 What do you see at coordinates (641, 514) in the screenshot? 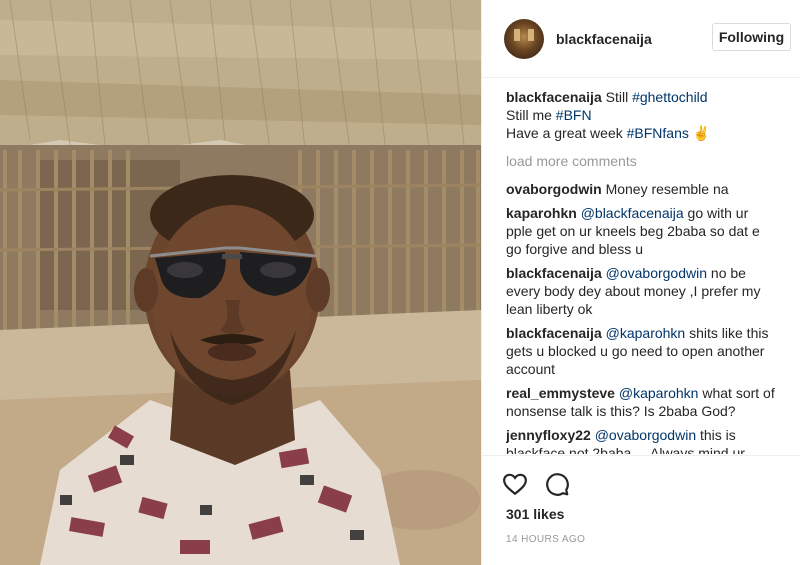
I see `likes-count: 301 likes` at bounding box center [641, 514].